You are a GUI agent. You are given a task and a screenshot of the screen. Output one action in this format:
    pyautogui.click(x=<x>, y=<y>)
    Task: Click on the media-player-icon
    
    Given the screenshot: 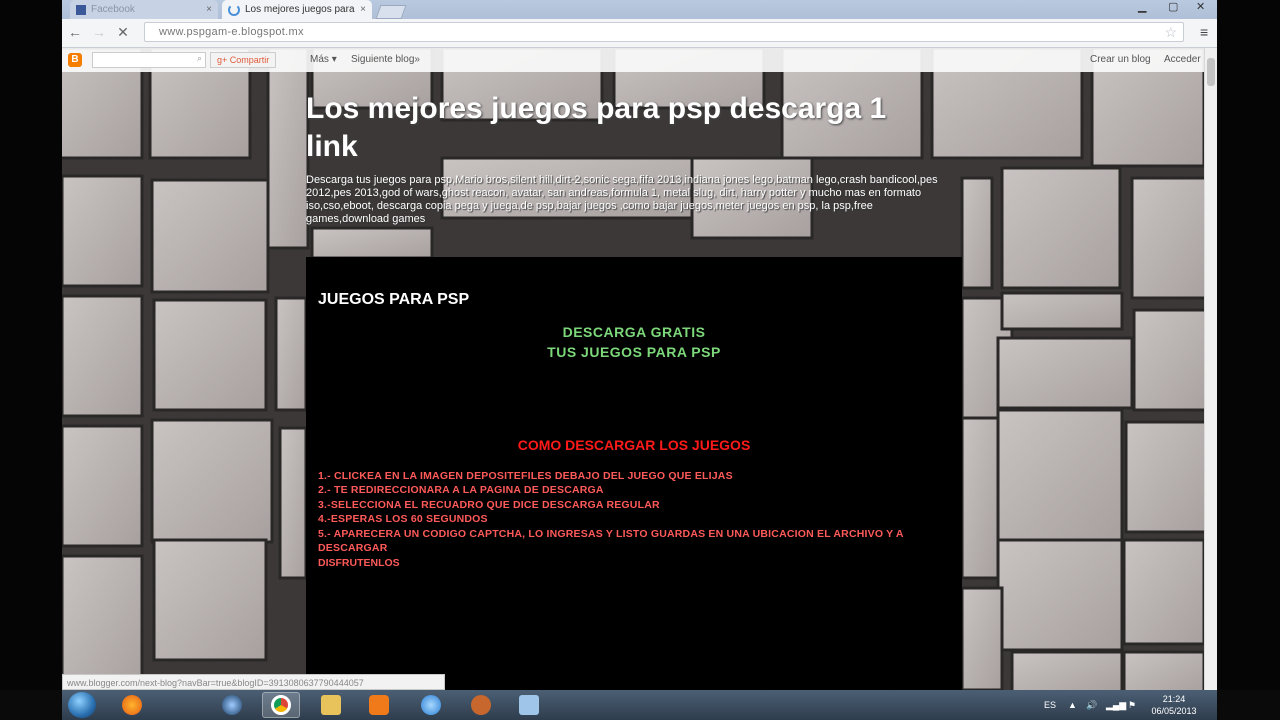 What is the action you would take?
    pyautogui.click(x=379, y=705)
    